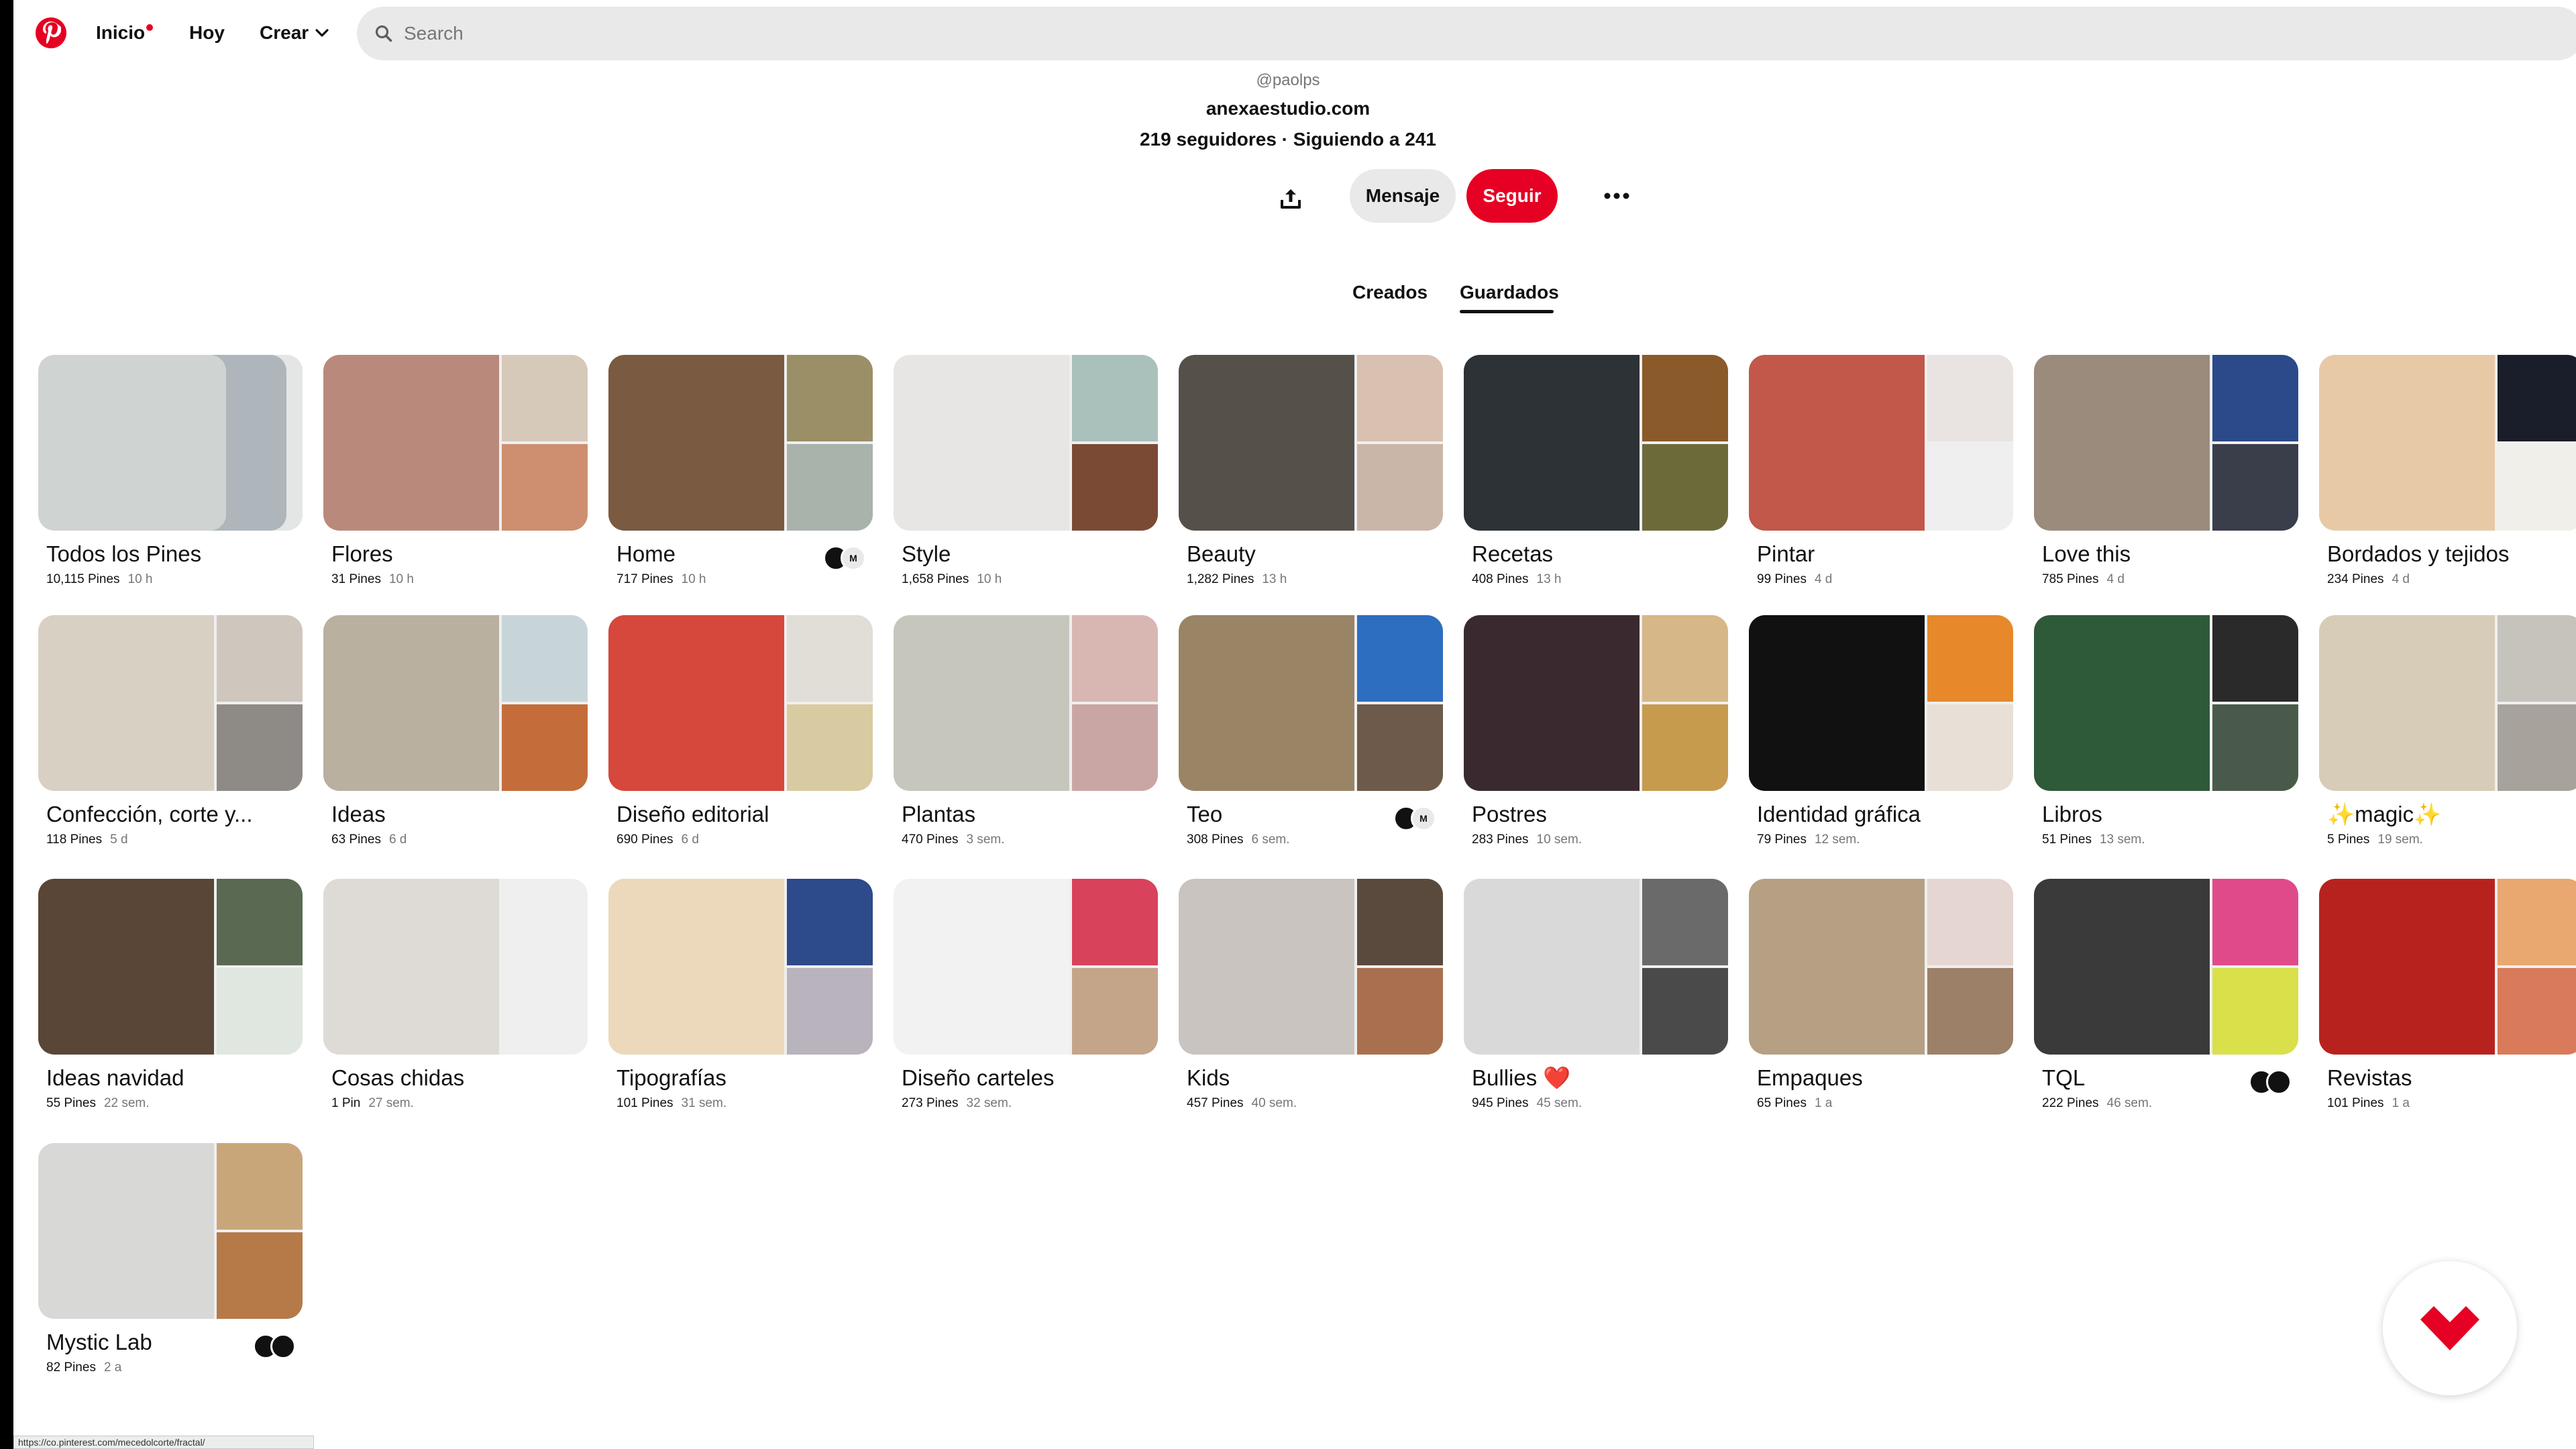  Describe the element at coordinates (2368, 1103) in the screenshot. I see `board-meta: 101 Pines 1 a` at that location.